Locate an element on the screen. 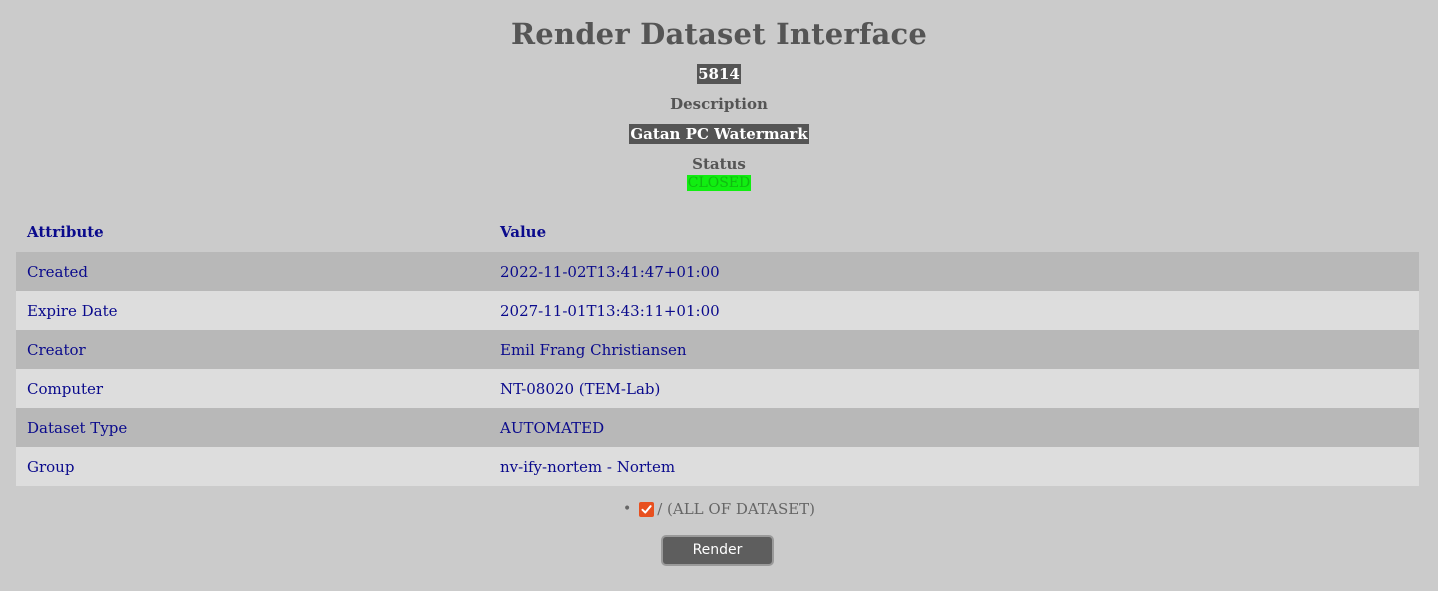  attribute-cell: Expire Date is located at coordinates (252, 310).